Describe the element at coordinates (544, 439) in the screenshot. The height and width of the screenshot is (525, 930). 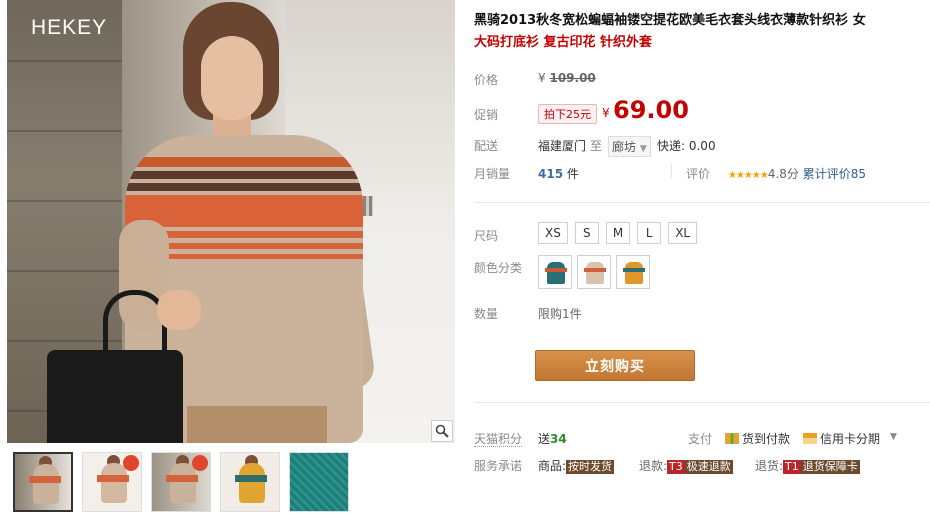
I see `points-give: 送` at that location.